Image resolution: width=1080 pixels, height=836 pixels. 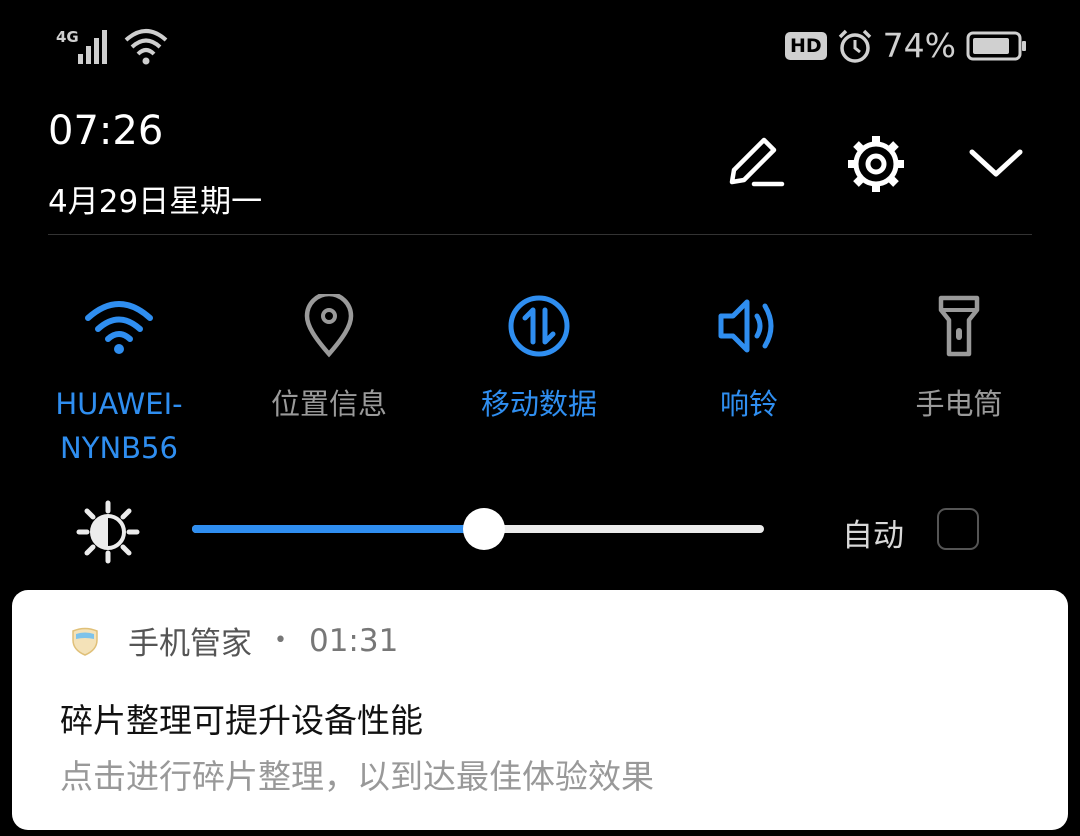 What do you see at coordinates (328, 404) in the screenshot?
I see `tile-location-label: 位置信息` at bounding box center [328, 404].